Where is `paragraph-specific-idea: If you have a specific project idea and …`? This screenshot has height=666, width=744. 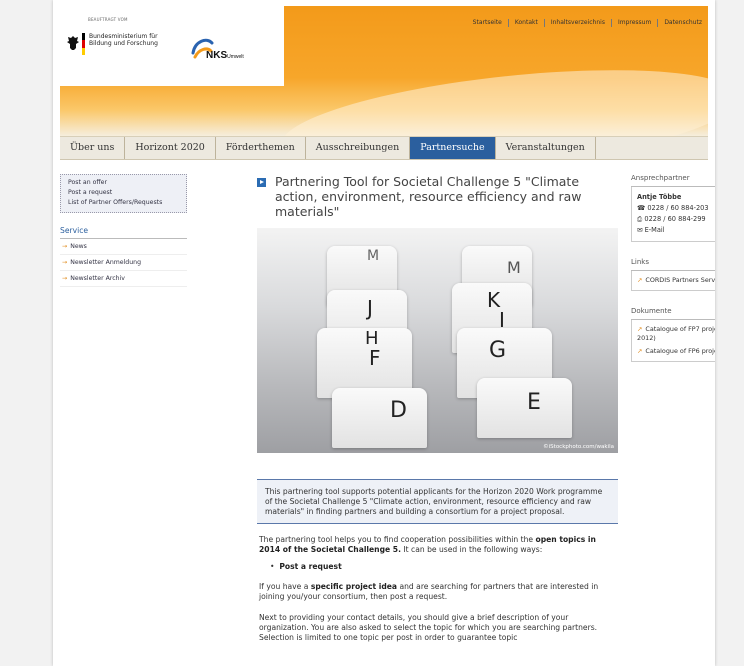
paragraph-specific-idea: If you have a specific project idea and … is located at coordinates (429, 591).